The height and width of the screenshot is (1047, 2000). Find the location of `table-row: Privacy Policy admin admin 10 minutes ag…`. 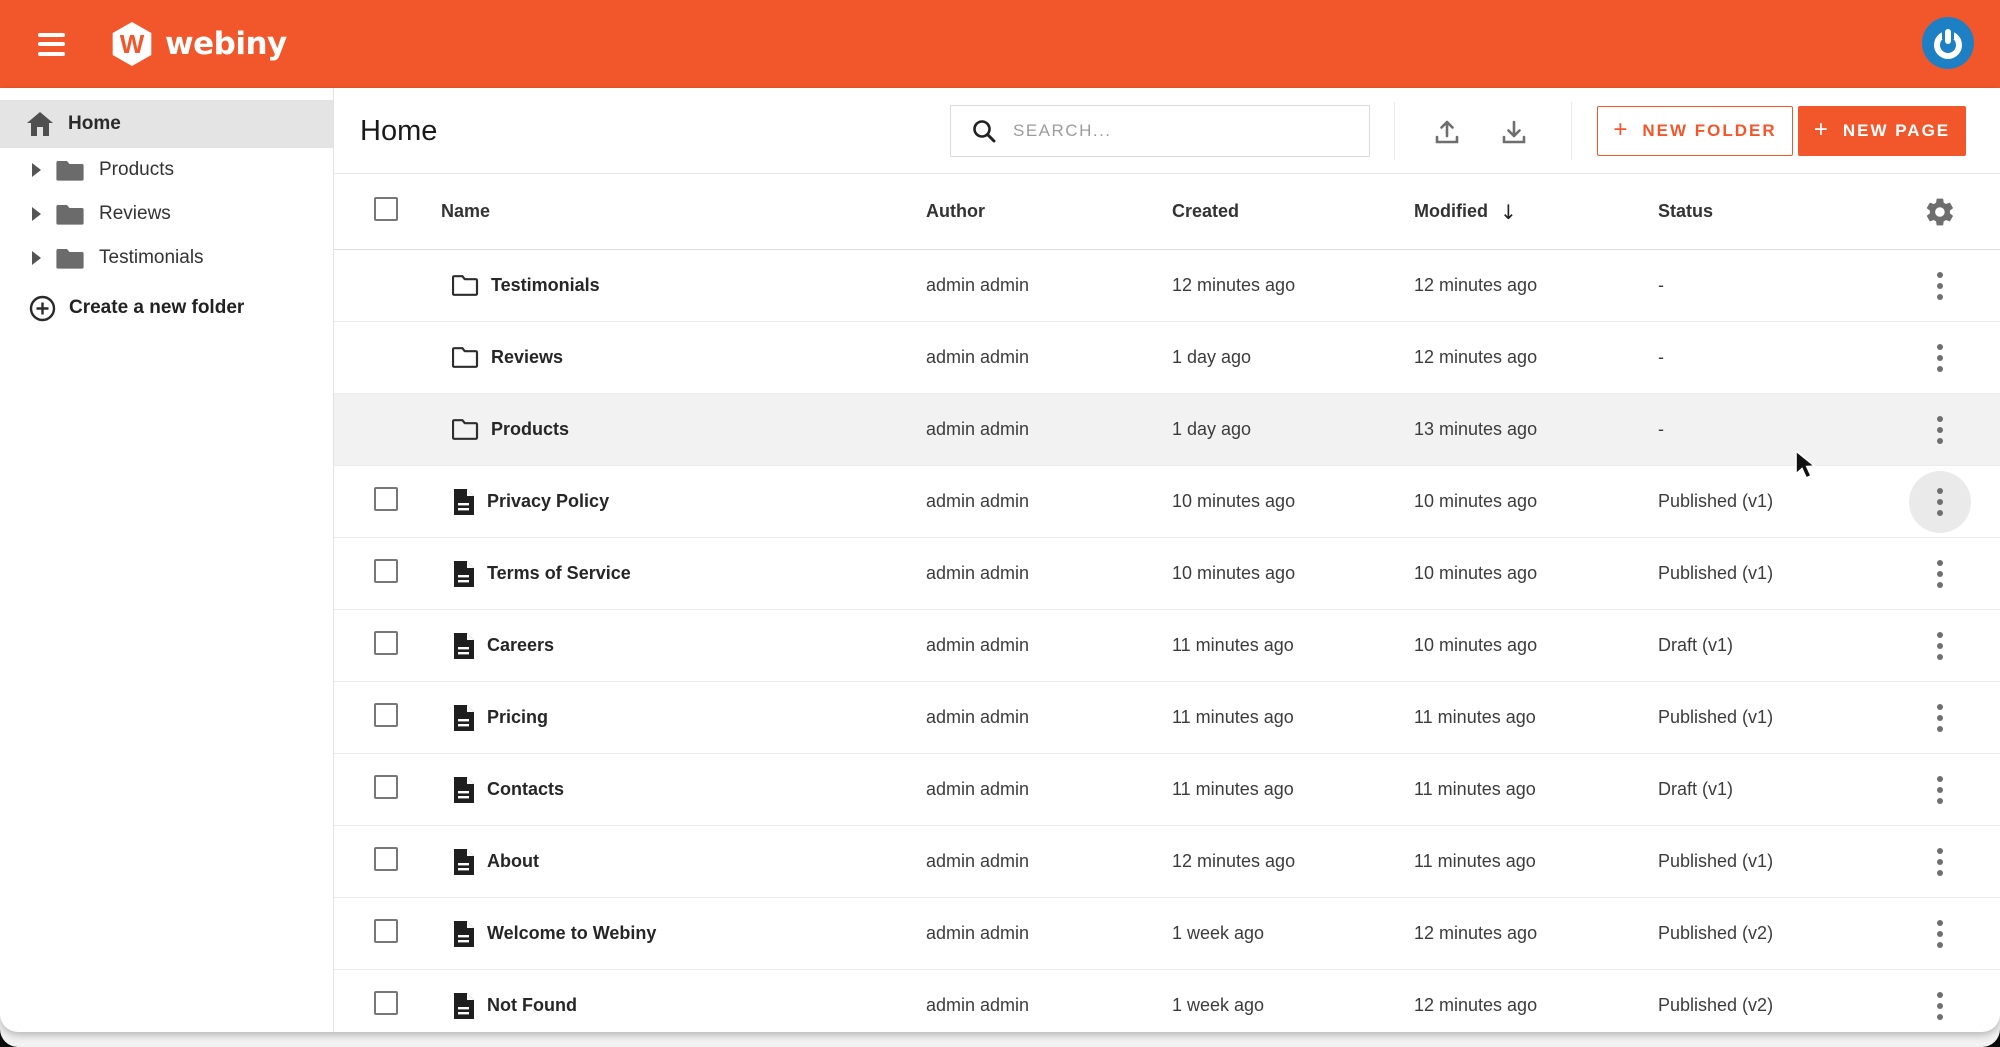

table-row: Privacy Policy admin admin 10 minutes ag… is located at coordinates (1167, 502).